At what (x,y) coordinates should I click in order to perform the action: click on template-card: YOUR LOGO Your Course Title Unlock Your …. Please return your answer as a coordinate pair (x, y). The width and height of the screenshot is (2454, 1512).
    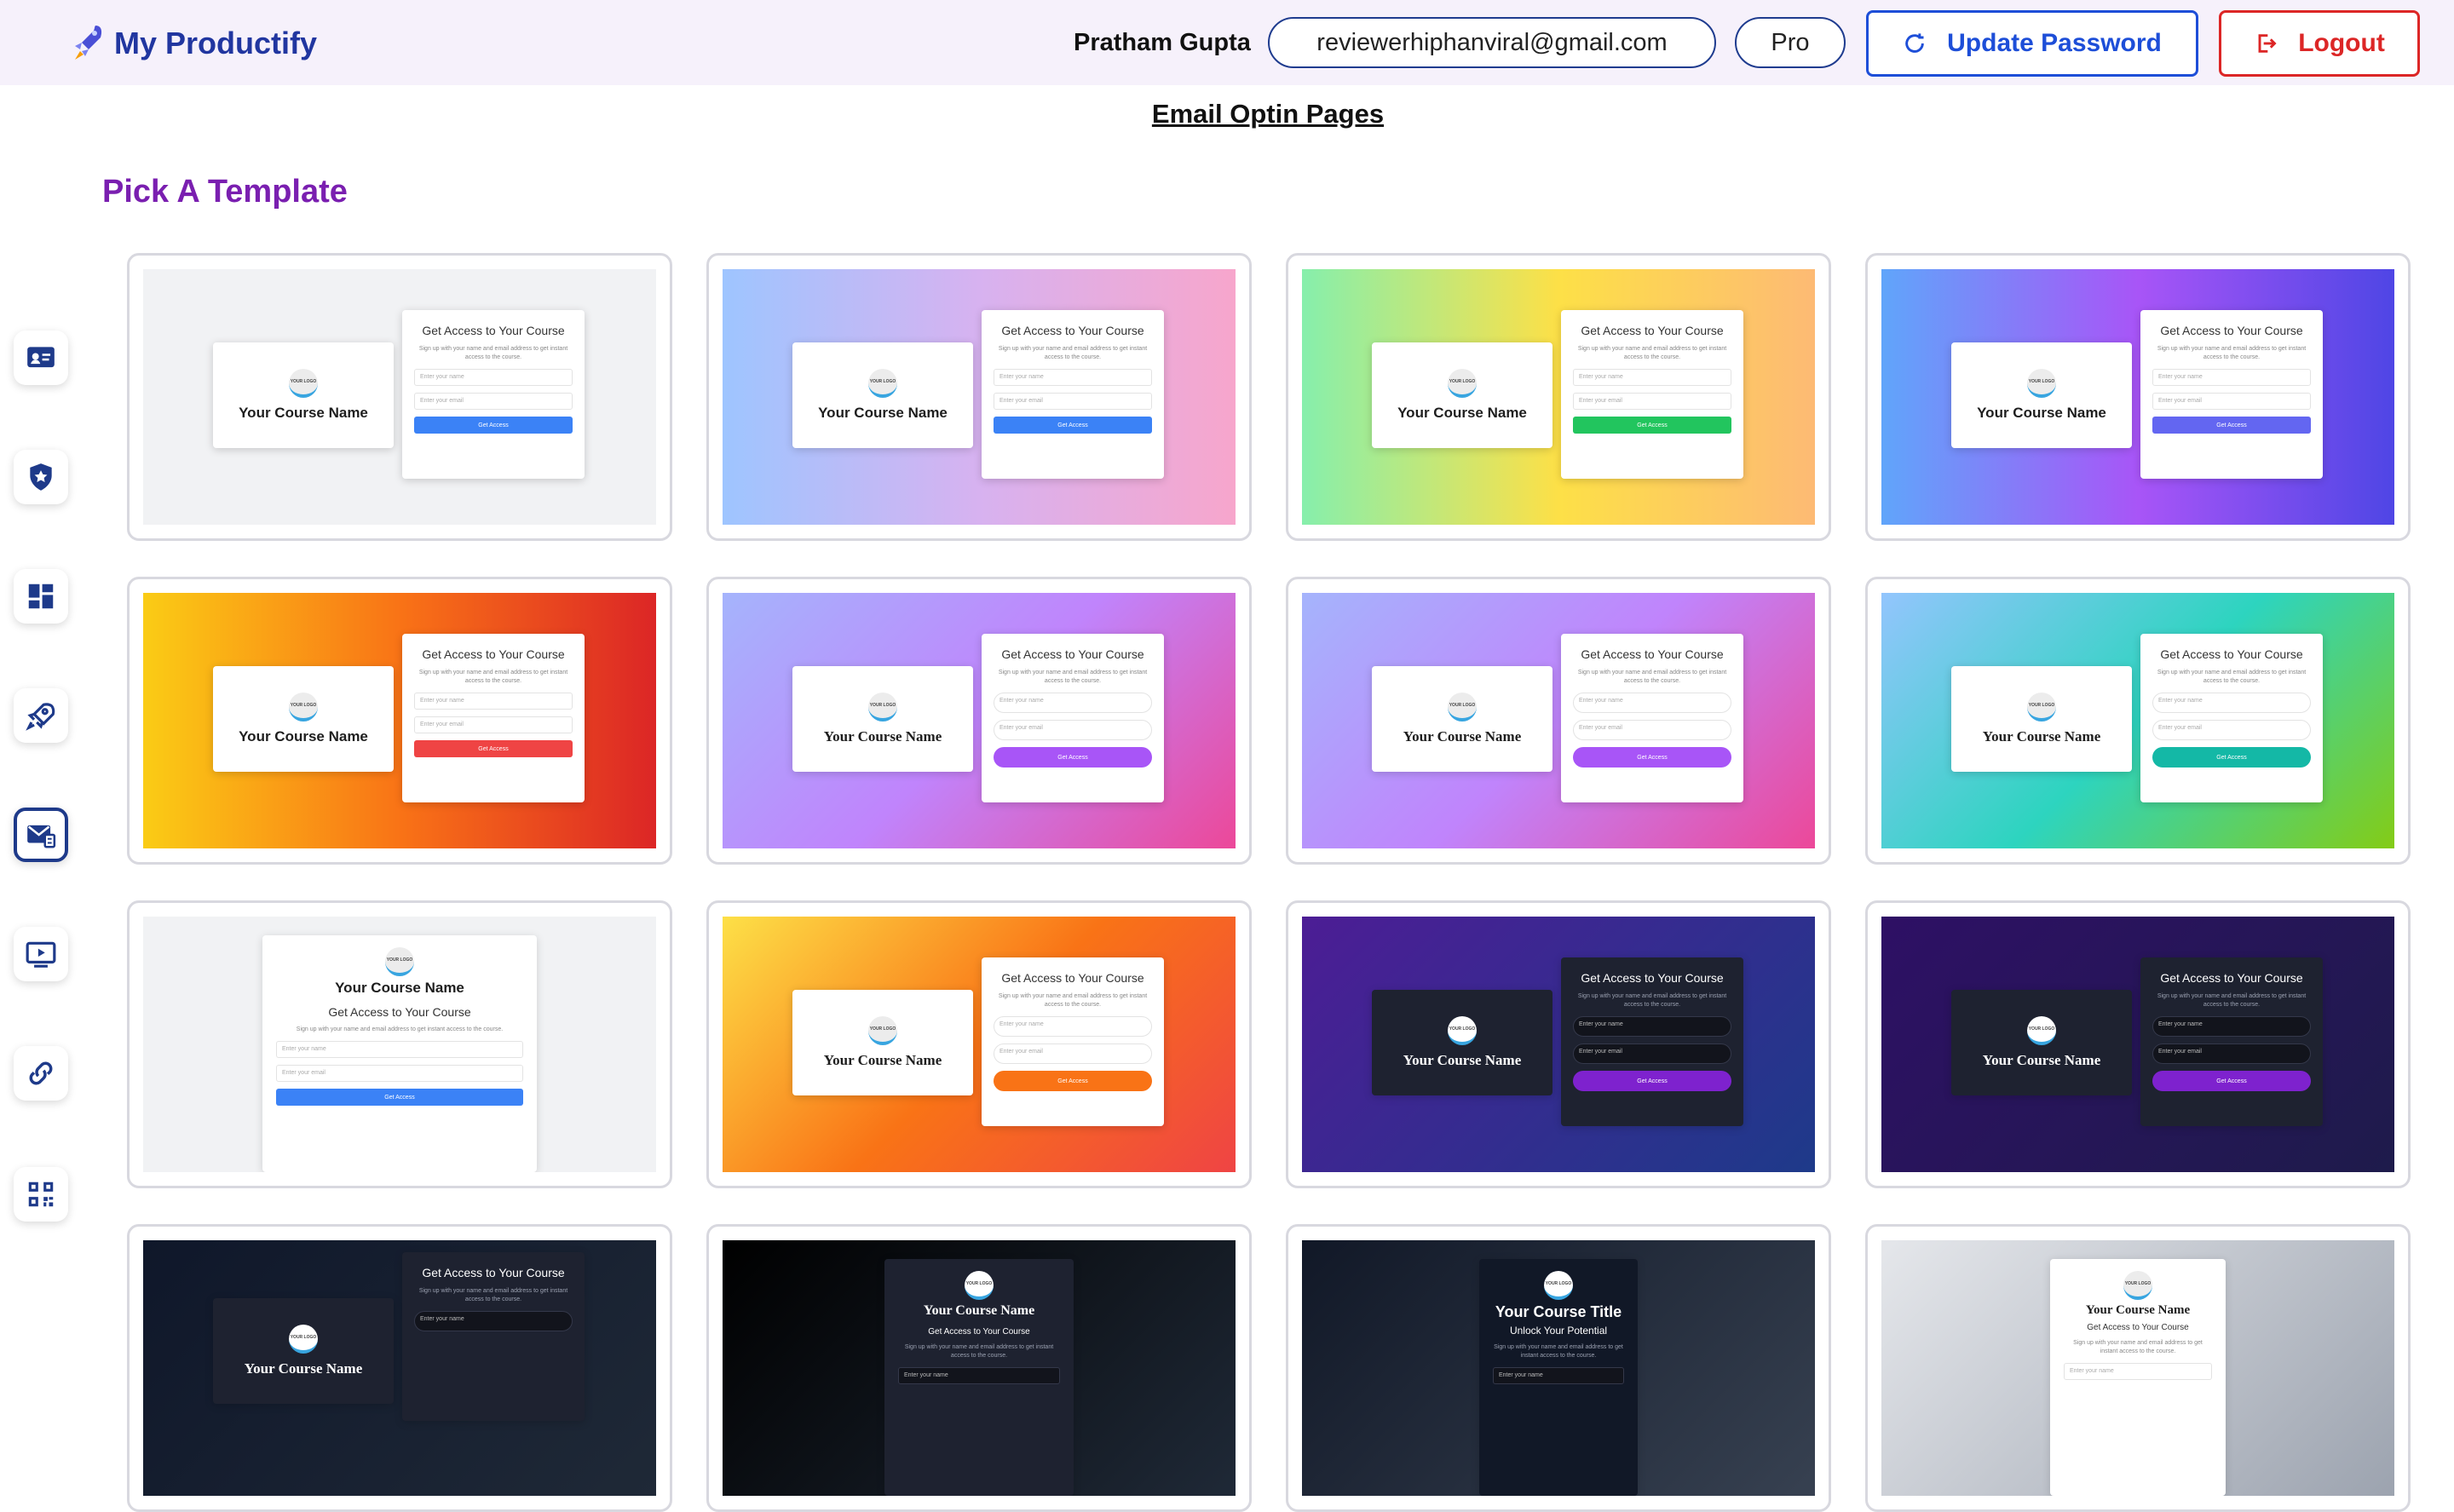
    Looking at the image, I should click on (1558, 1368).